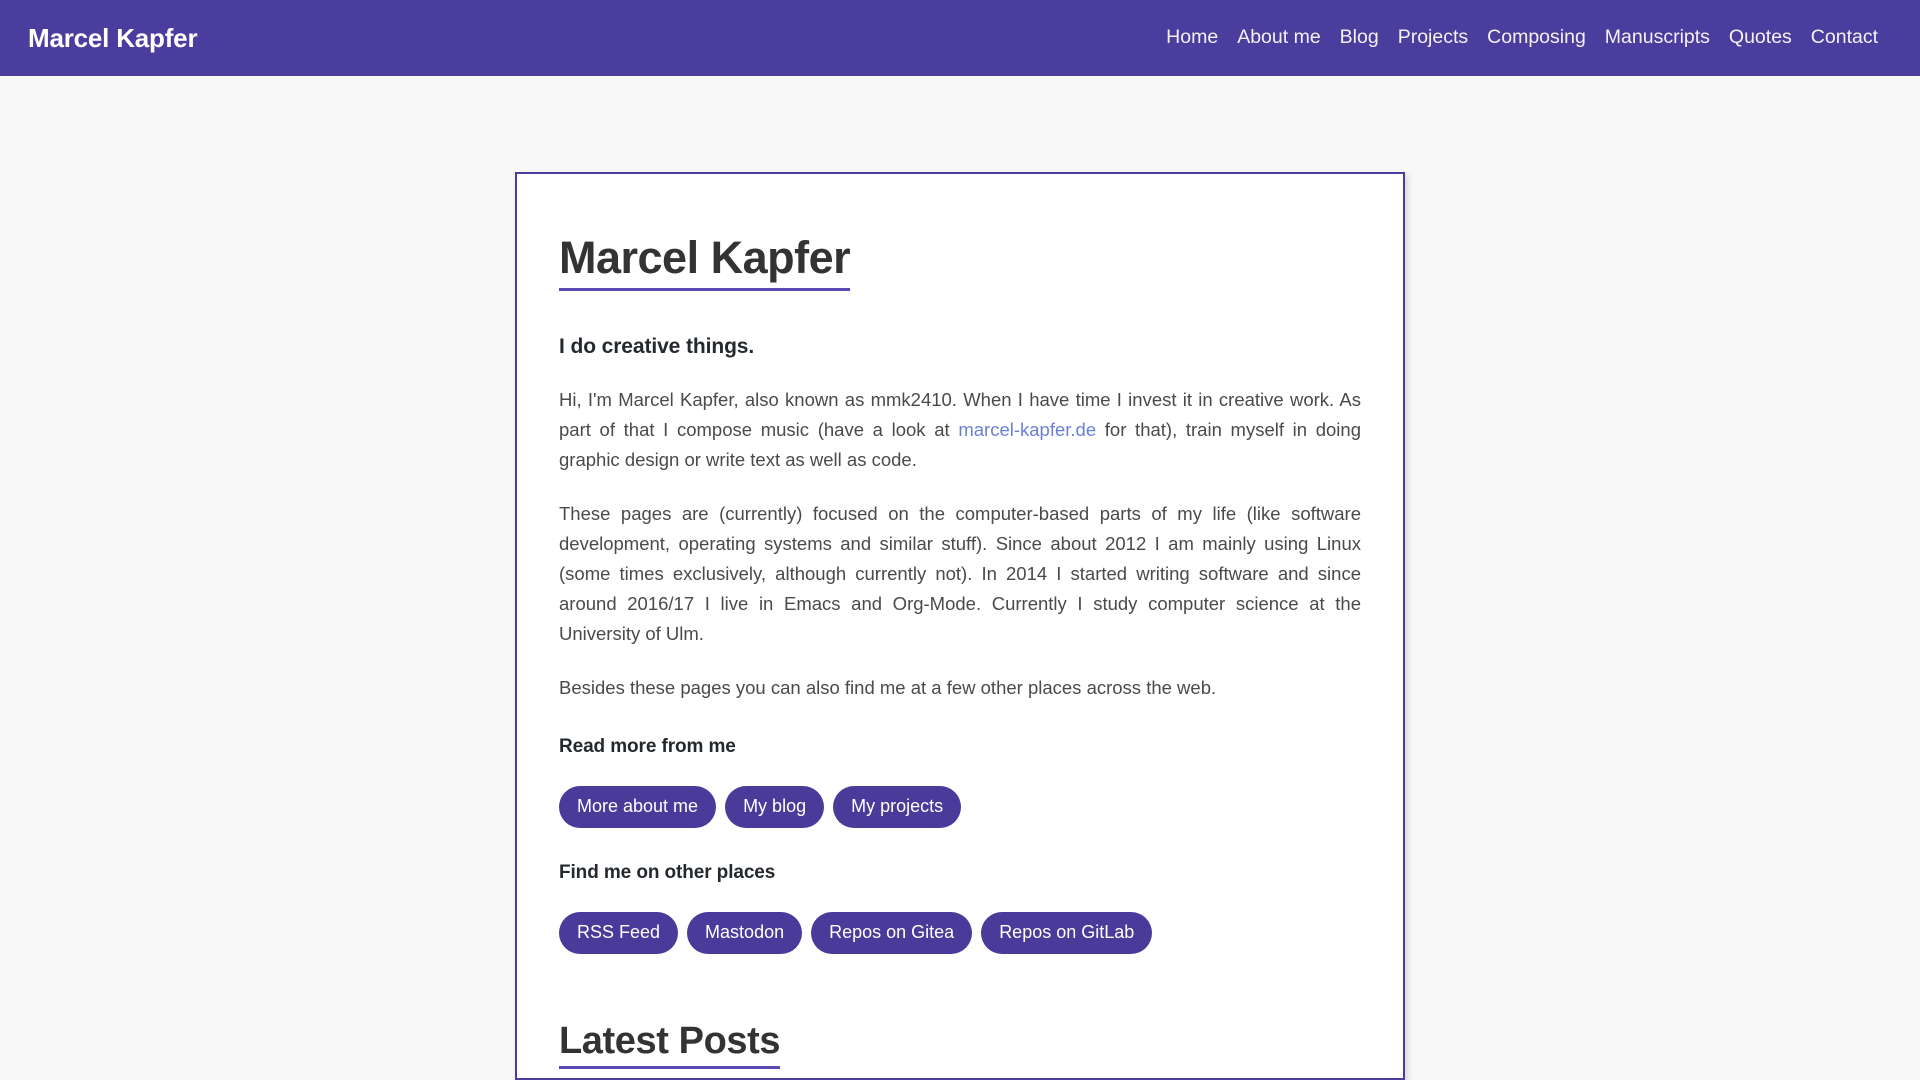 Image resolution: width=1920 pixels, height=1080 pixels. I want to click on marcel-kapfer-de-link: marcel-kapfer.de, so click(1027, 429).